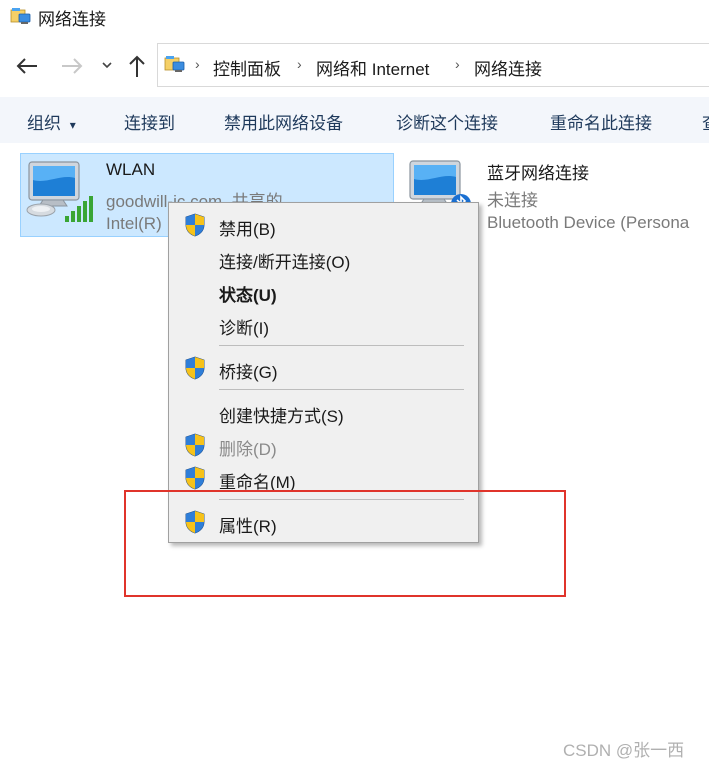 This screenshot has width=709, height=766. Describe the element at coordinates (588, 222) in the screenshot. I see `connection-device: Bluetooth Device (Persona` at that location.